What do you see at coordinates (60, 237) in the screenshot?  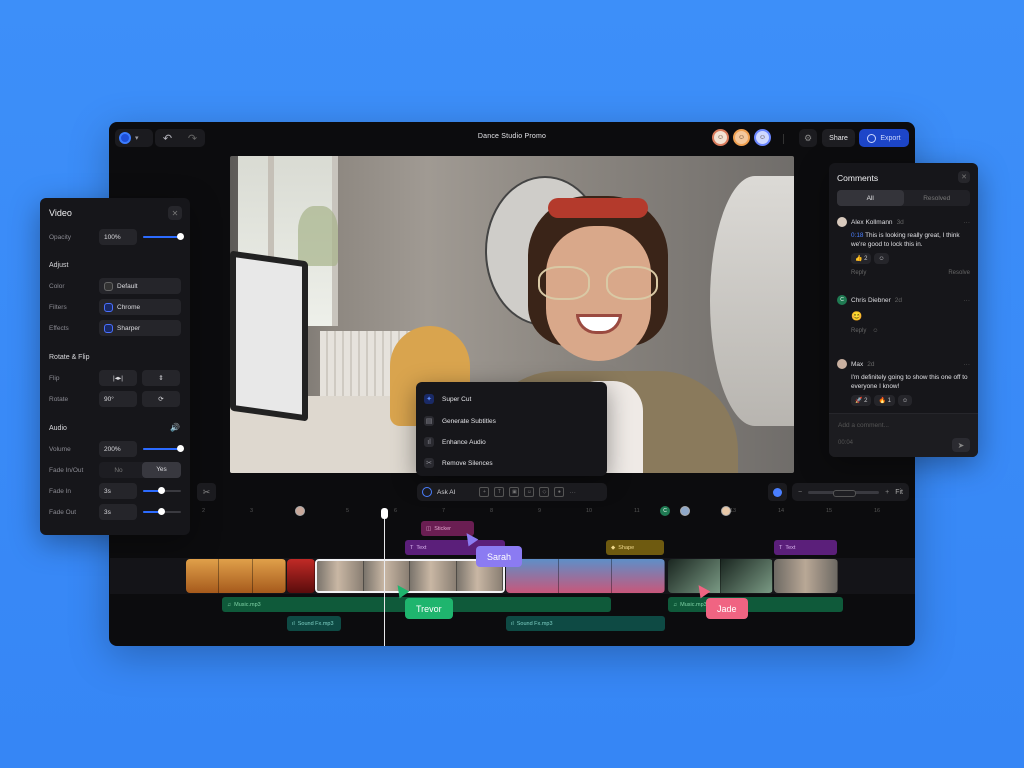 I see `opacity-label: Opacity` at bounding box center [60, 237].